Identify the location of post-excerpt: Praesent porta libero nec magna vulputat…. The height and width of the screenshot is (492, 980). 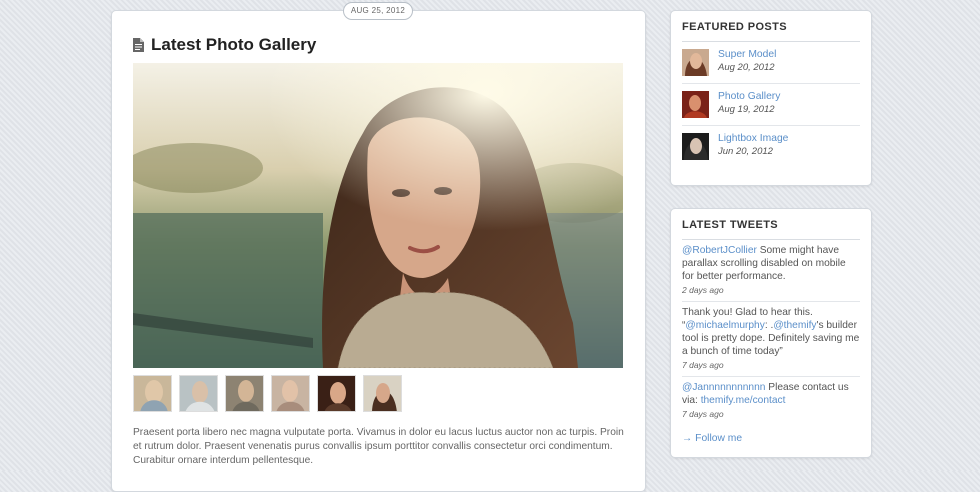
(378, 446).